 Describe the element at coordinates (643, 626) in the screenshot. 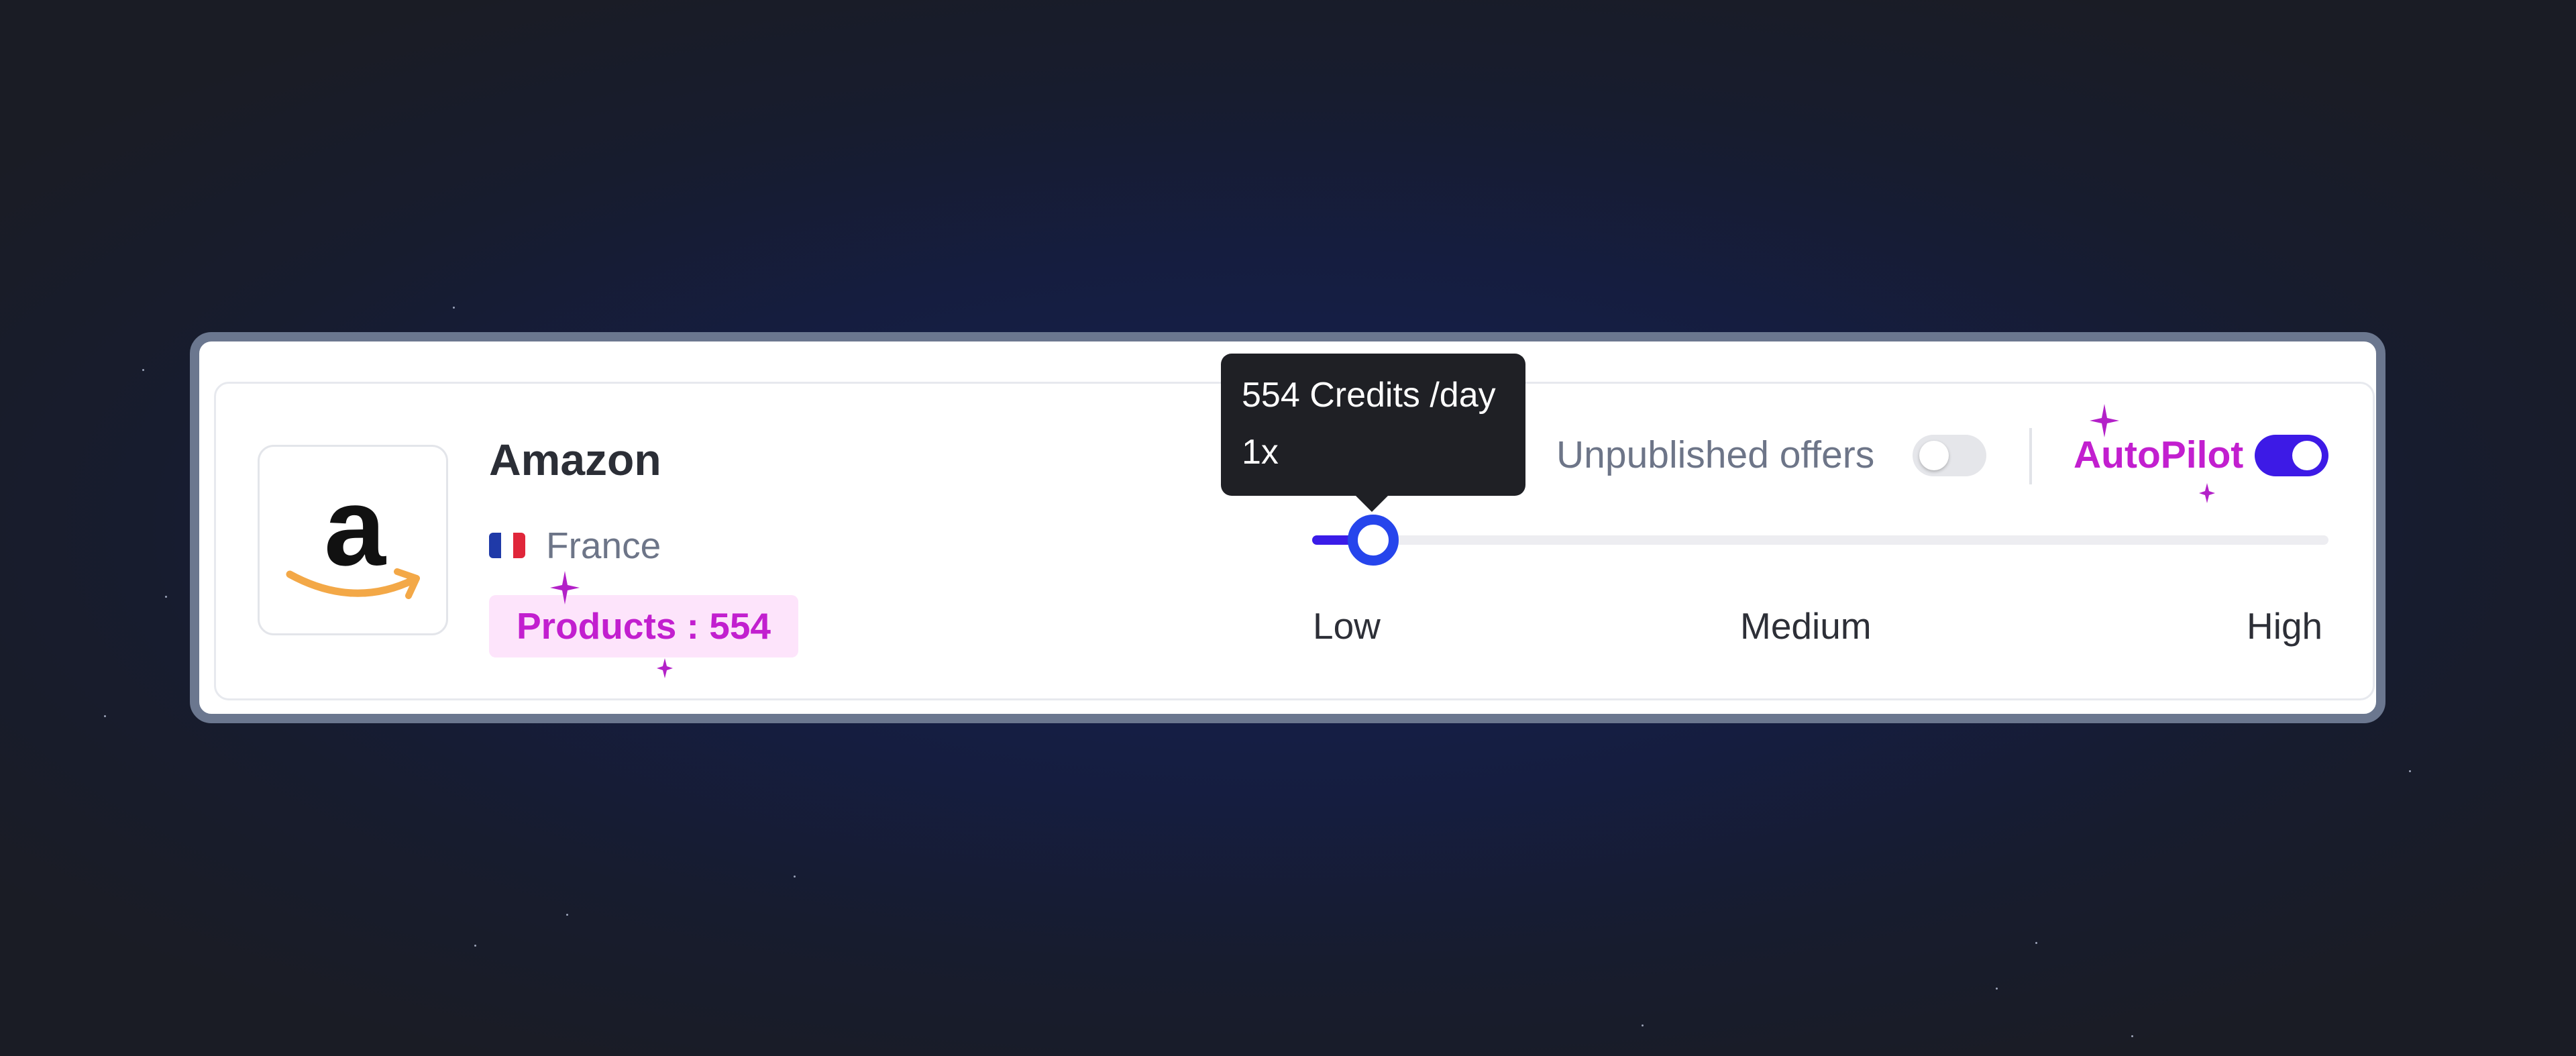

I see `products-count-badge: Products : 554` at that location.